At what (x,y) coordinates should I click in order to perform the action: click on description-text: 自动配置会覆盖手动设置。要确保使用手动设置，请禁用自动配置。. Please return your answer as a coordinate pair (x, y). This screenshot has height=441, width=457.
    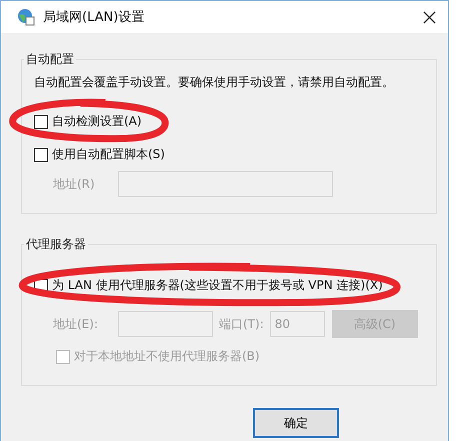
    Looking at the image, I should click on (214, 82).